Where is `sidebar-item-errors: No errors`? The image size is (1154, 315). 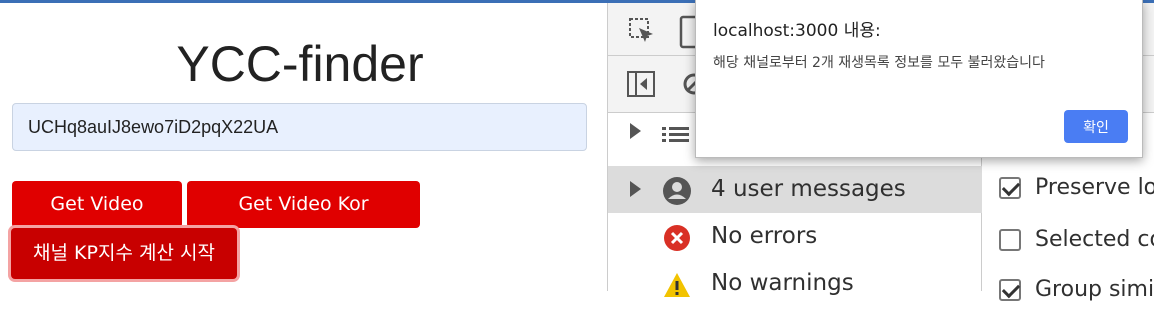 sidebar-item-errors: No errors is located at coordinates (795, 236).